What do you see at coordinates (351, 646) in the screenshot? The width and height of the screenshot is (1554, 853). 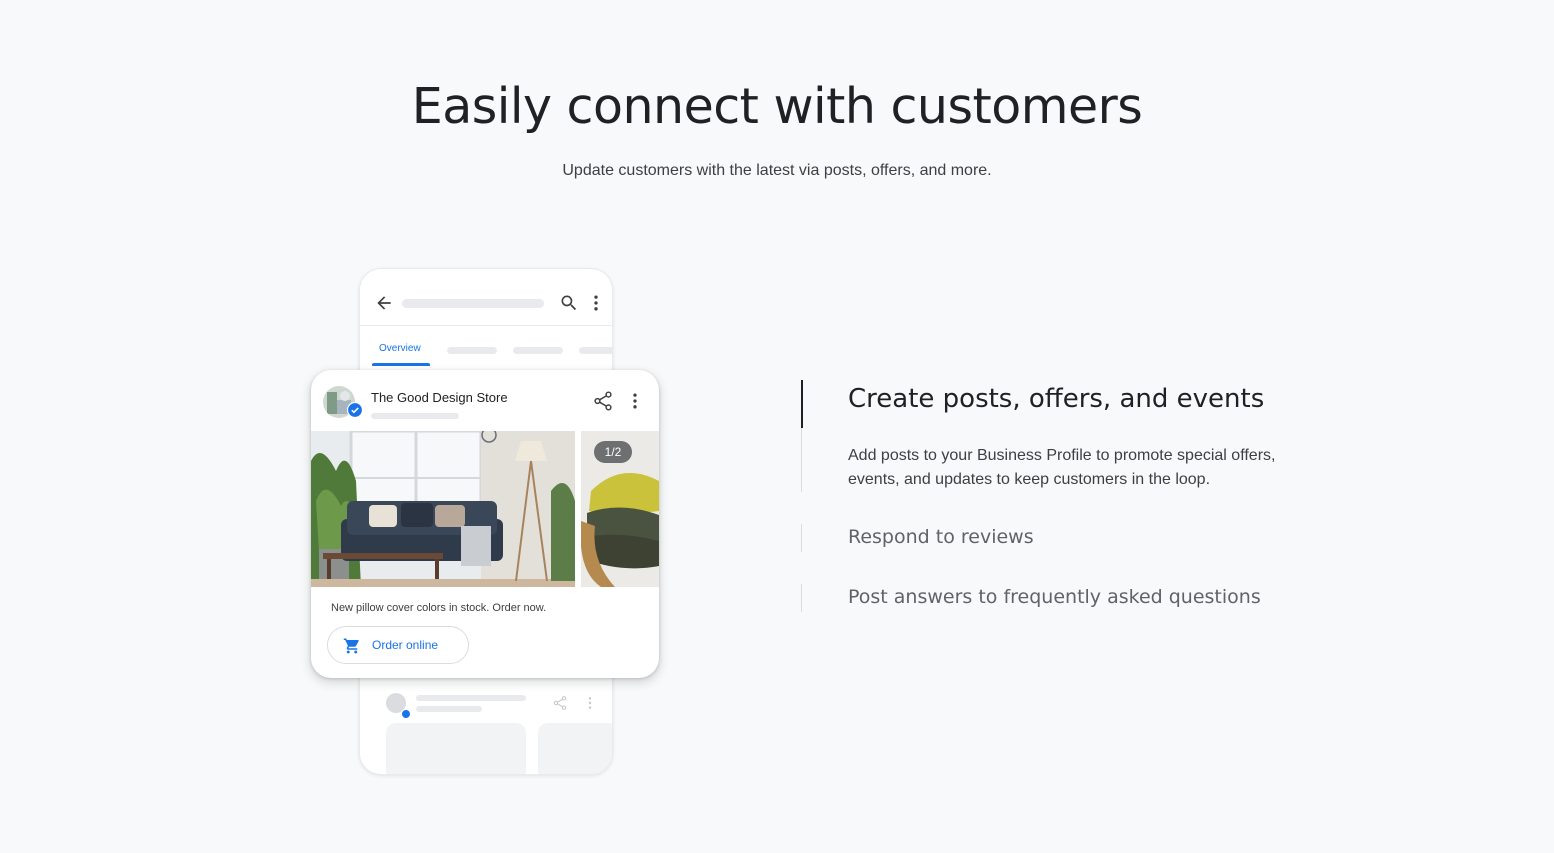 I see `cart-icon` at bounding box center [351, 646].